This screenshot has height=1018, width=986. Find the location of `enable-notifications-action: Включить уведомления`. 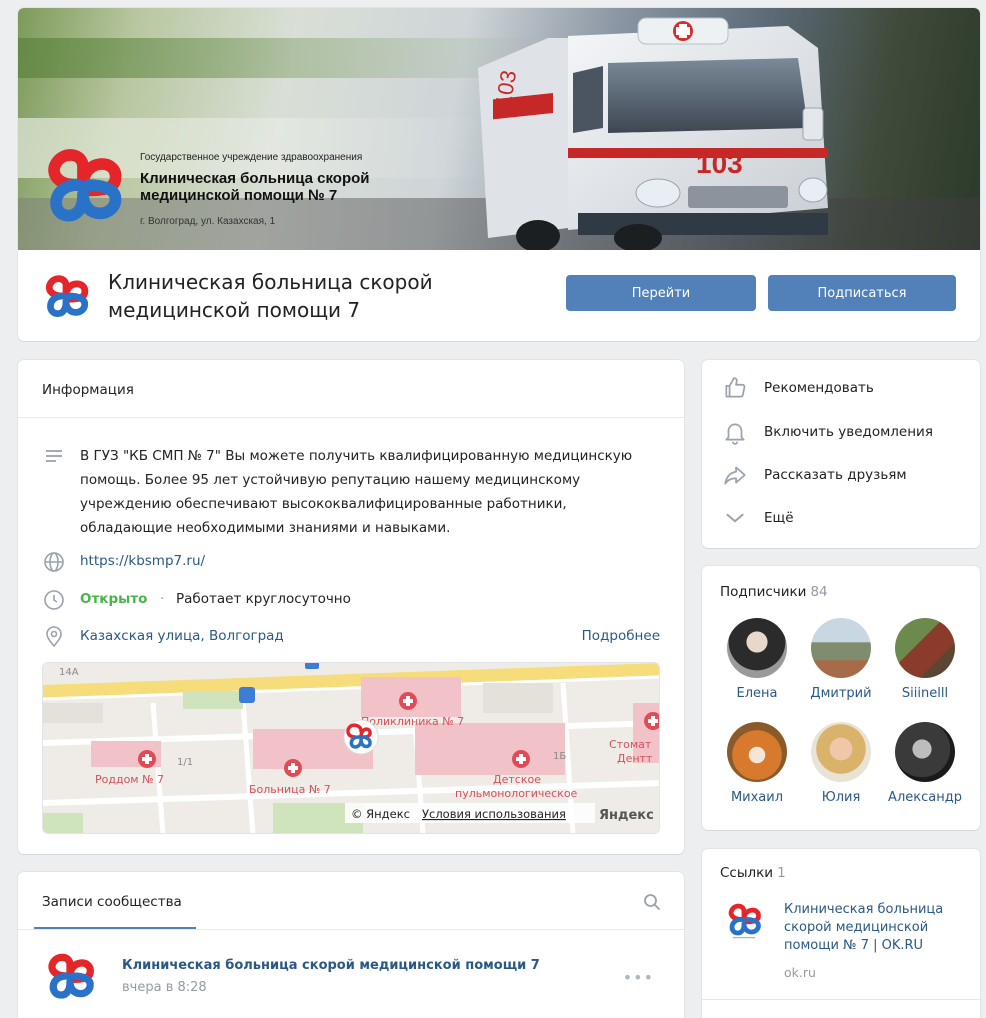

enable-notifications-action: Включить уведомления is located at coordinates (846, 432).